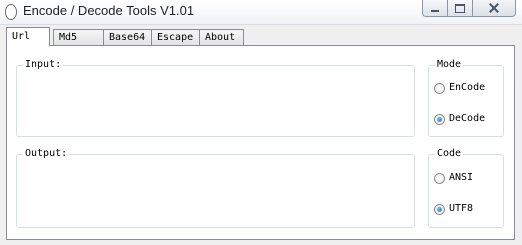  I want to click on mode-group-title: Mode, so click(449, 65).